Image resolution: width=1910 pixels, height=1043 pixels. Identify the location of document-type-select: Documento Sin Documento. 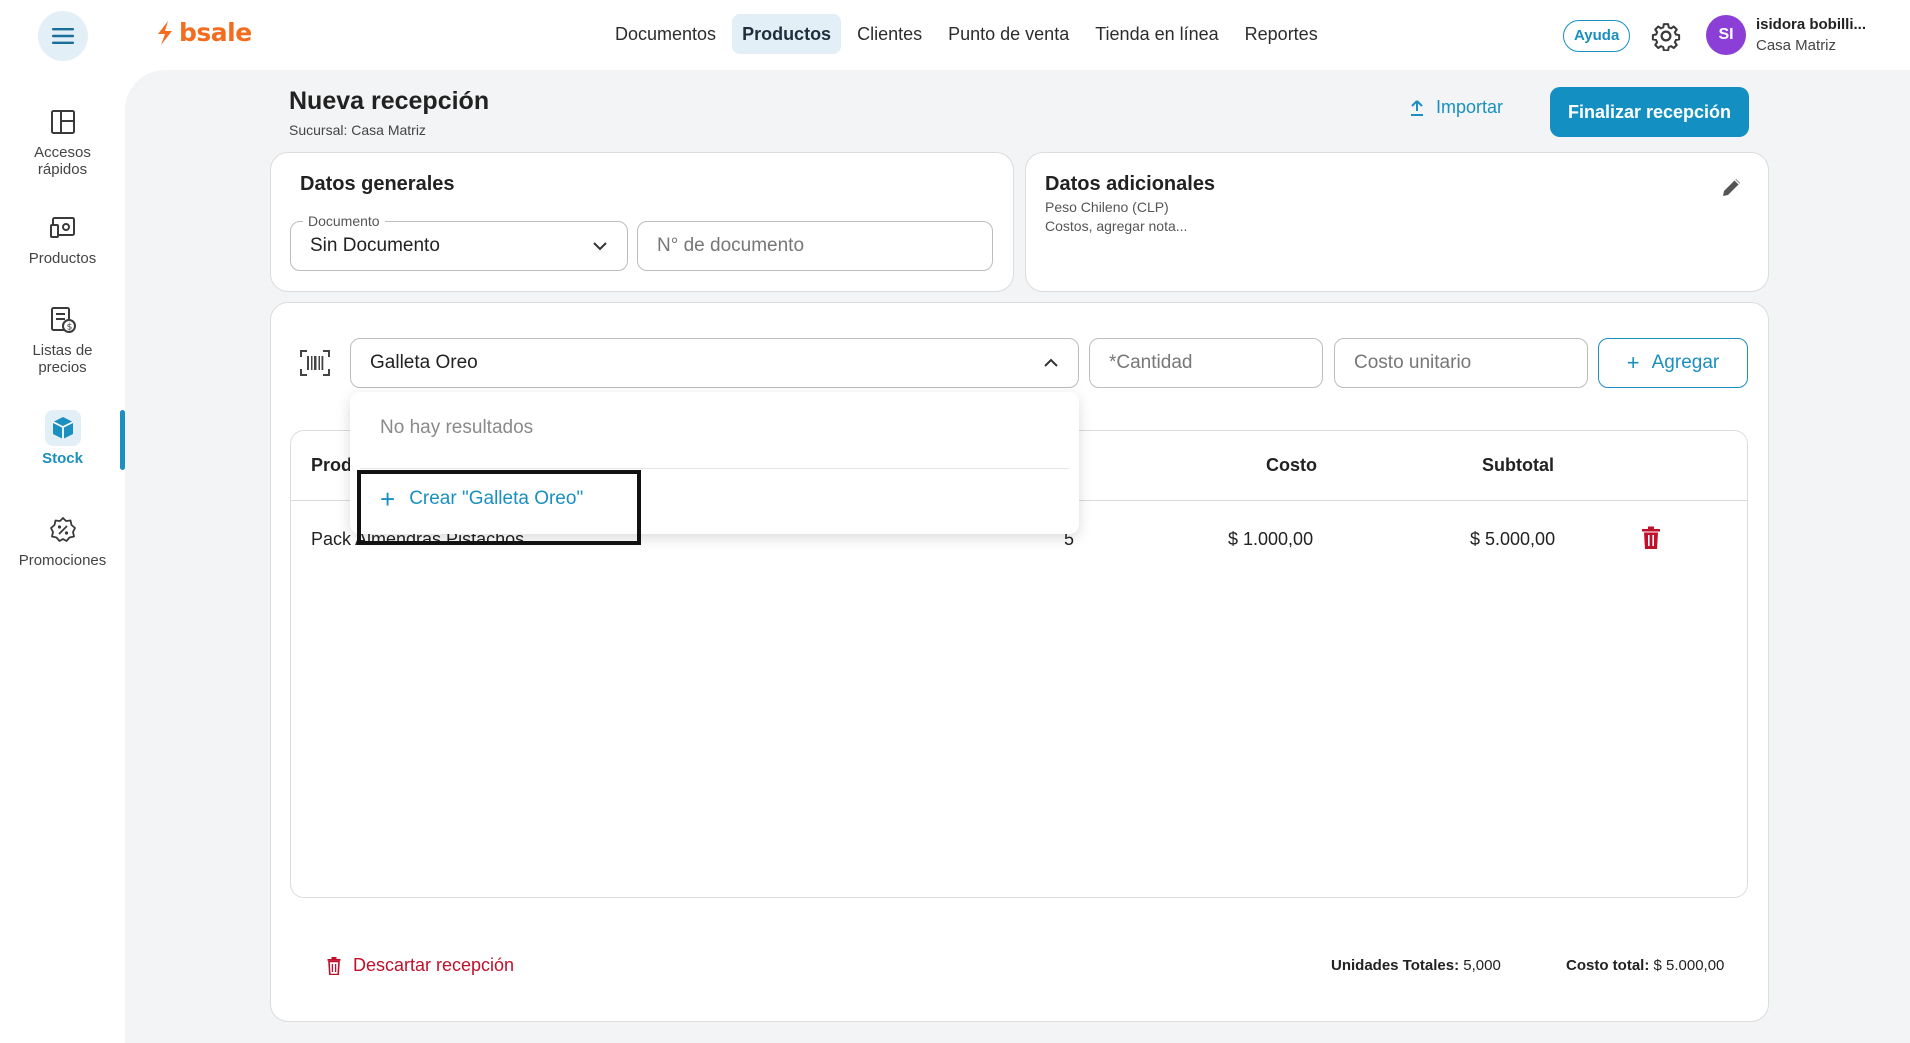
(459, 242).